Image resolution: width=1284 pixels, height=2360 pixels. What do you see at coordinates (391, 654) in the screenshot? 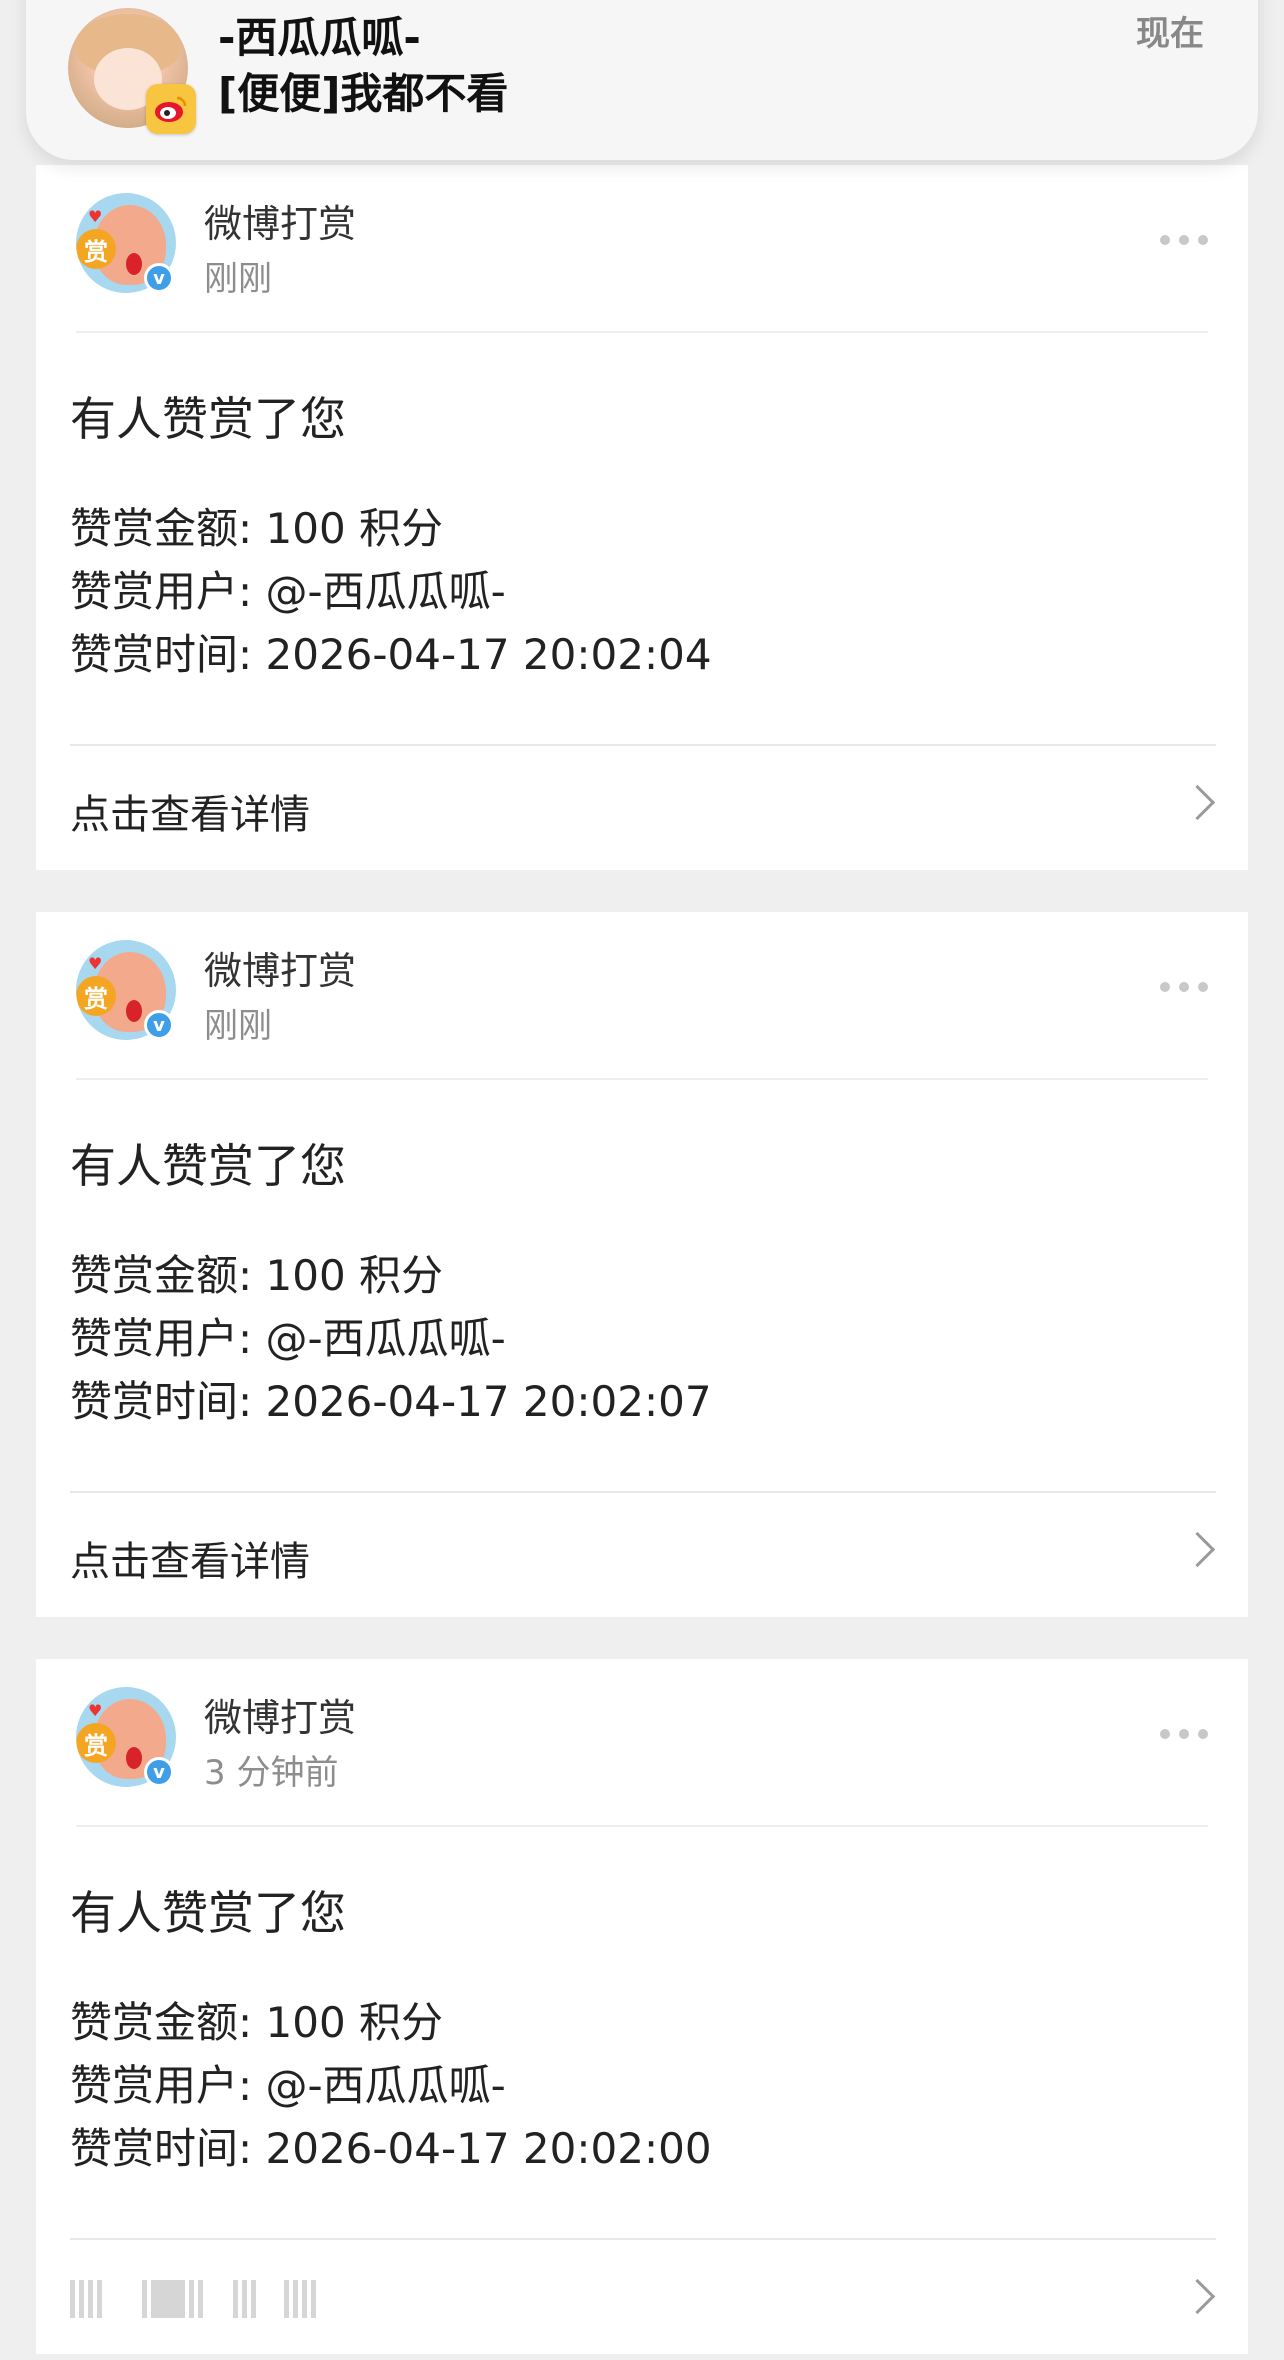
I see `reward-time: 赞赏时间: 2026-04-17 20:02:04` at bounding box center [391, 654].